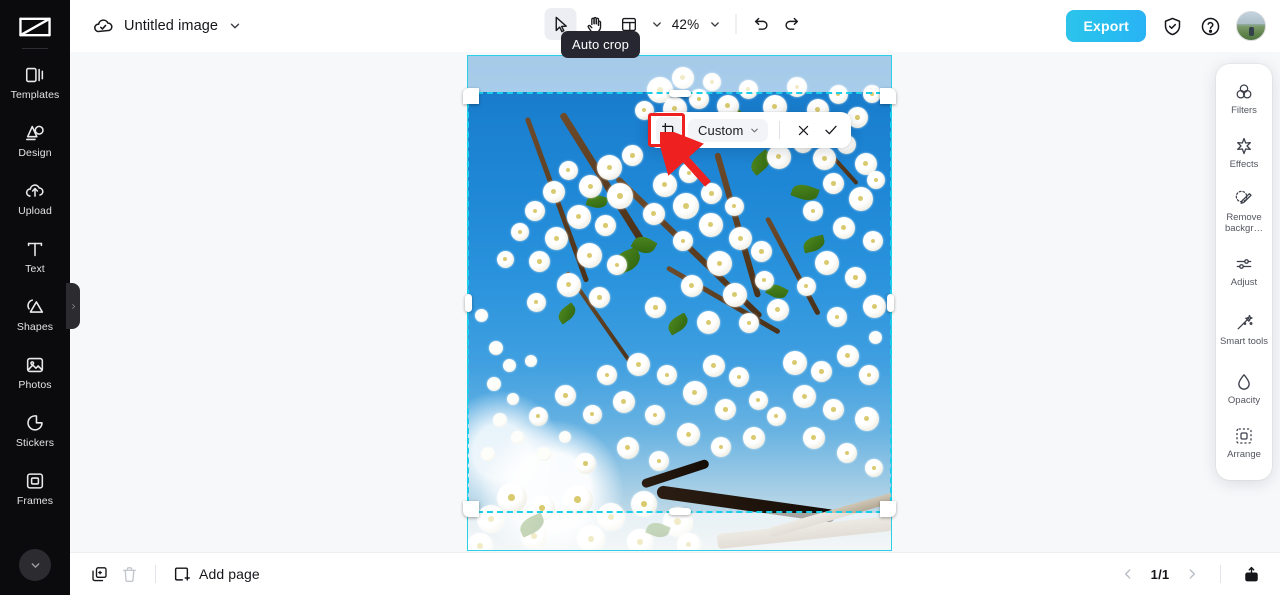 The image size is (1280, 595). I want to click on document-title: Untitled image, so click(171, 26).